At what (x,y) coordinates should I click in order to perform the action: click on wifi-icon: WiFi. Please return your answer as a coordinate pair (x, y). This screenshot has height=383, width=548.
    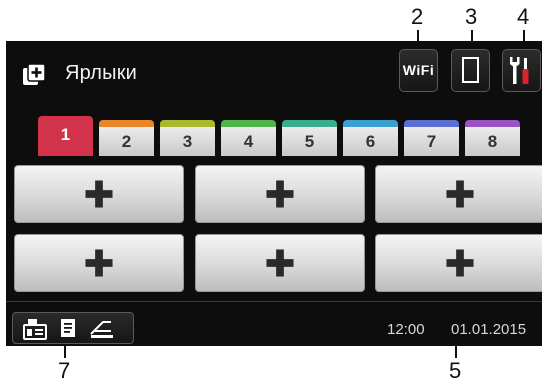
    Looking at the image, I should click on (418, 70).